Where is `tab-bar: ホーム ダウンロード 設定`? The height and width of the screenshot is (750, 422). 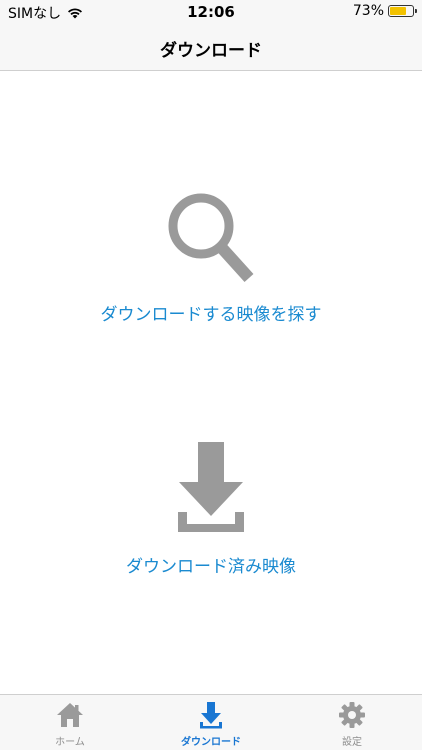 tab-bar: ホーム ダウンロード 設定 is located at coordinates (211, 722).